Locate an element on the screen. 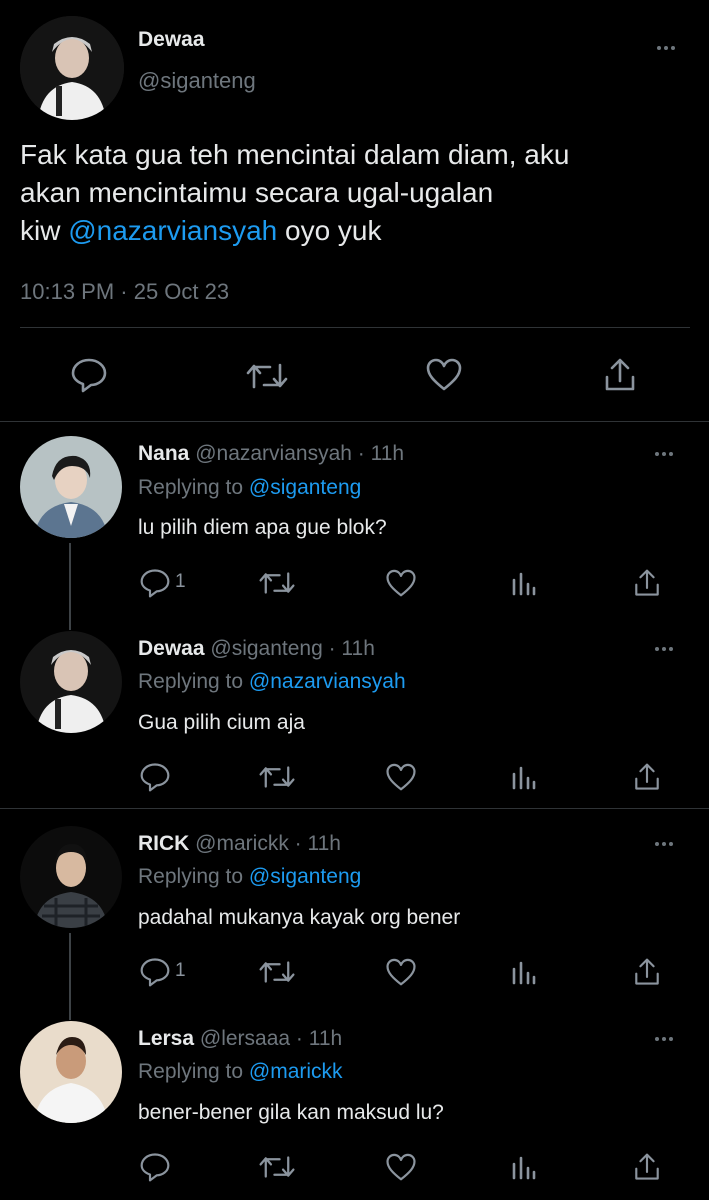  replying-to: Replying to @nazarviansyah is located at coordinates (272, 682).